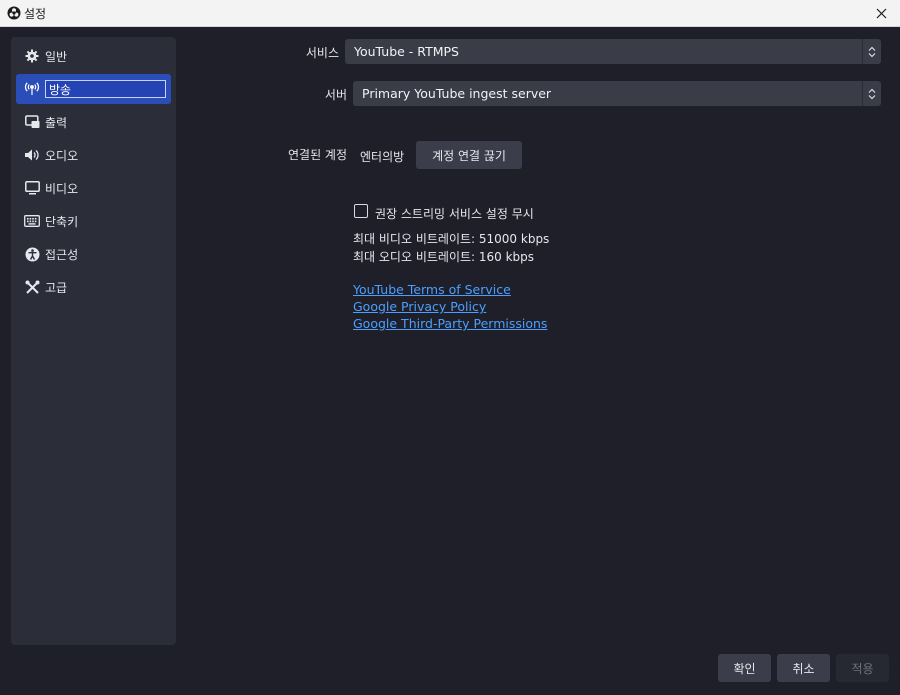 This screenshot has width=900, height=695. I want to click on sidebar-item-label: 비디오, so click(62, 188).